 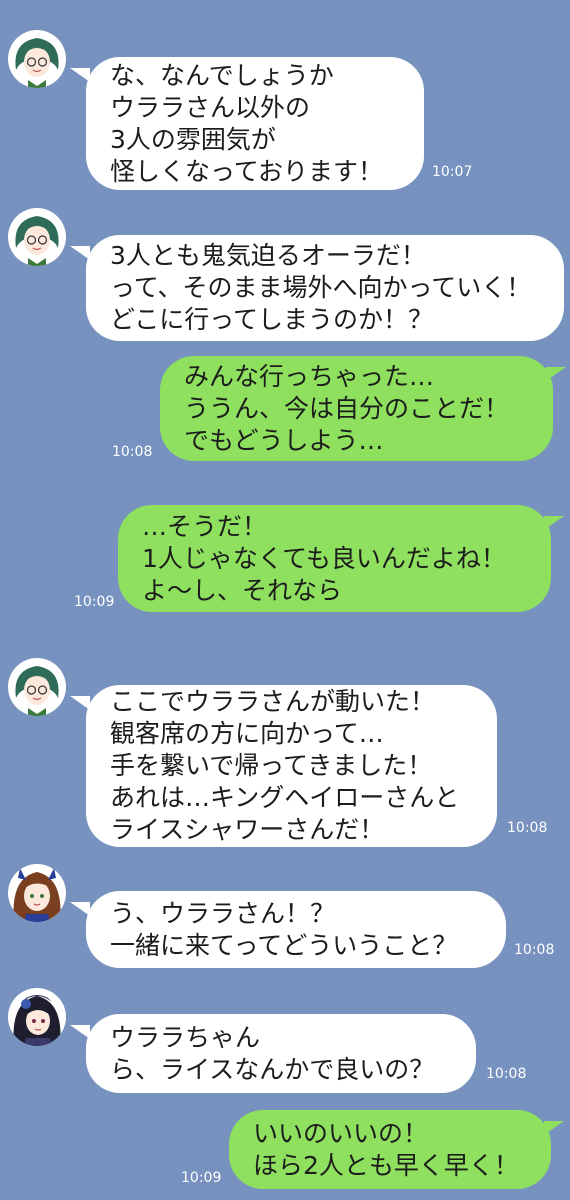 What do you see at coordinates (242, 590) in the screenshot?
I see `message-line: よ〜し、それなら` at bounding box center [242, 590].